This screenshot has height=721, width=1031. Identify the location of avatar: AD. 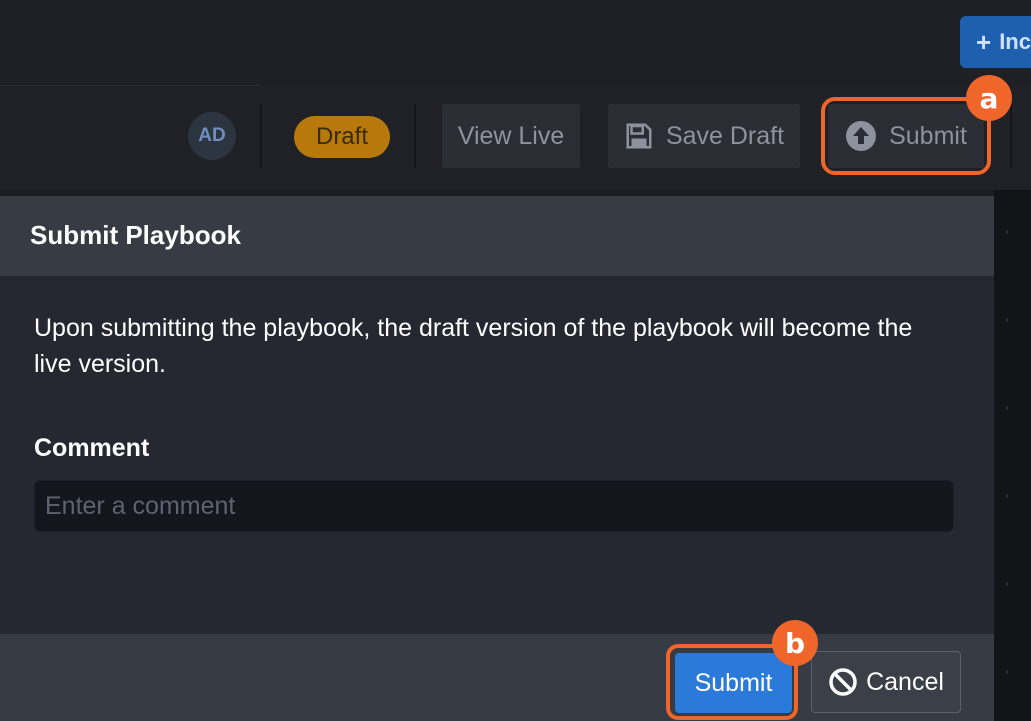
(212, 136).